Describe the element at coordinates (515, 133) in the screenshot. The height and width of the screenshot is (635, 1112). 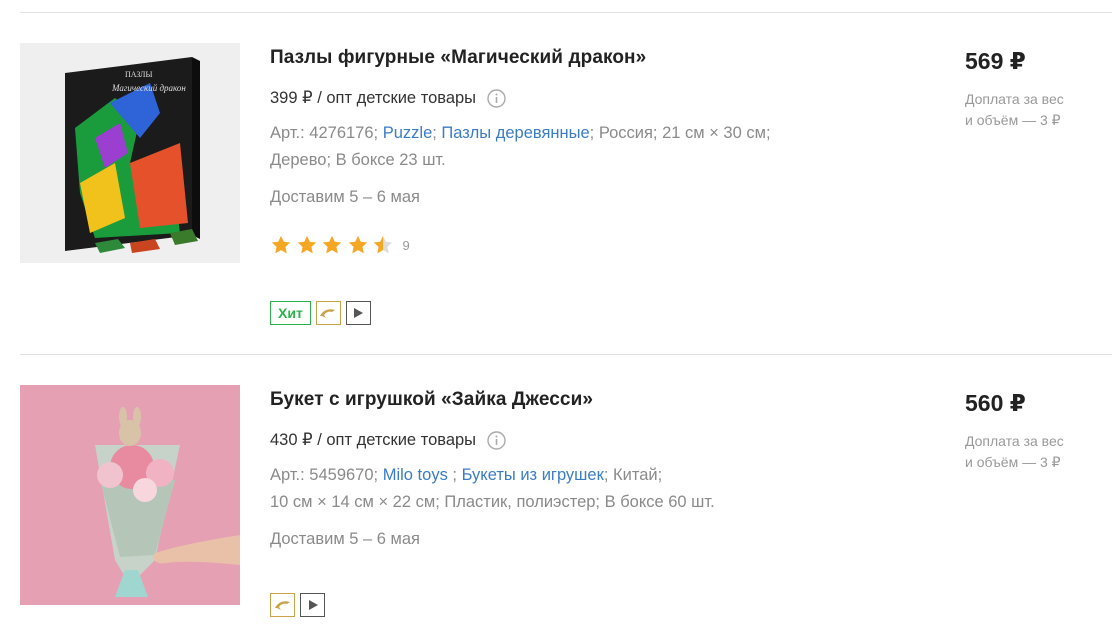
I see `category-link: Пазлы деревянные` at that location.